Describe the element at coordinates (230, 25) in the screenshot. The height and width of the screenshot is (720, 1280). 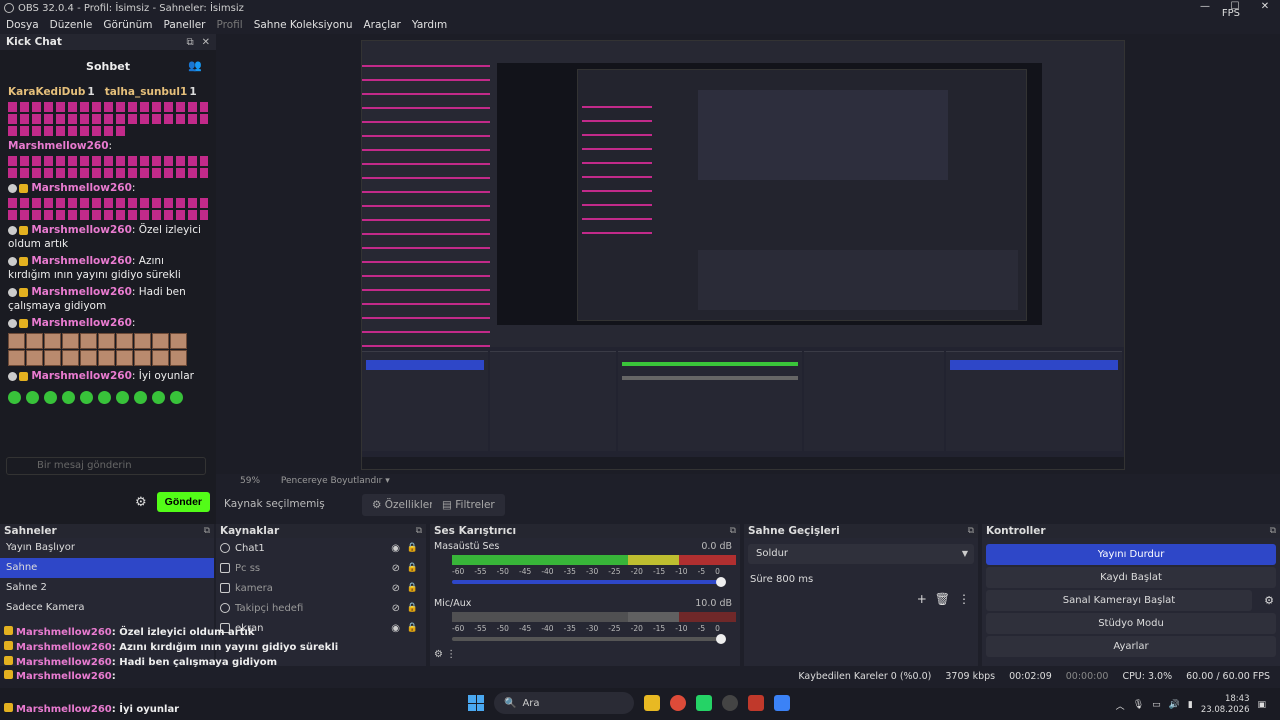
I see `menu-profile: Profil` at that location.